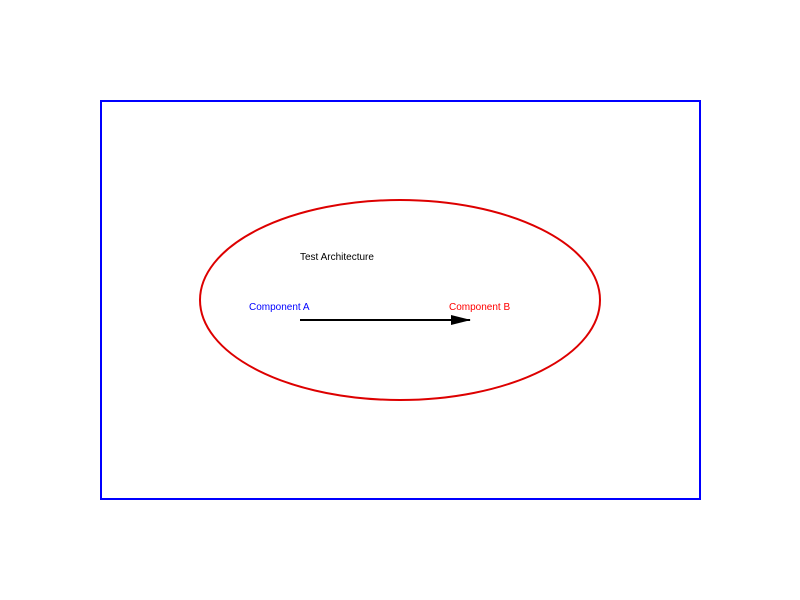 The width and height of the screenshot is (800, 600). Describe the element at coordinates (337, 257) in the screenshot. I see `diagram-title: Test Architecture` at that location.